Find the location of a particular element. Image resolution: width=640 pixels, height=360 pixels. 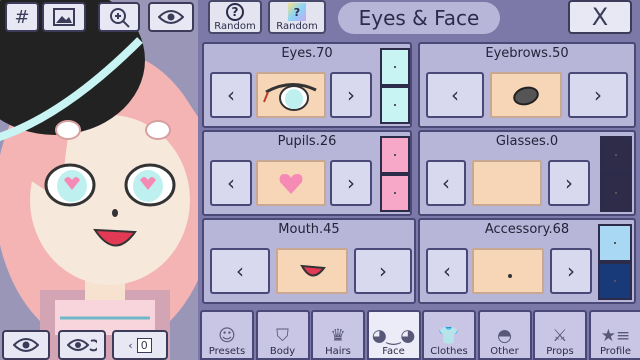

profile-icon: ★≡ is located at coordinates (615, 336).